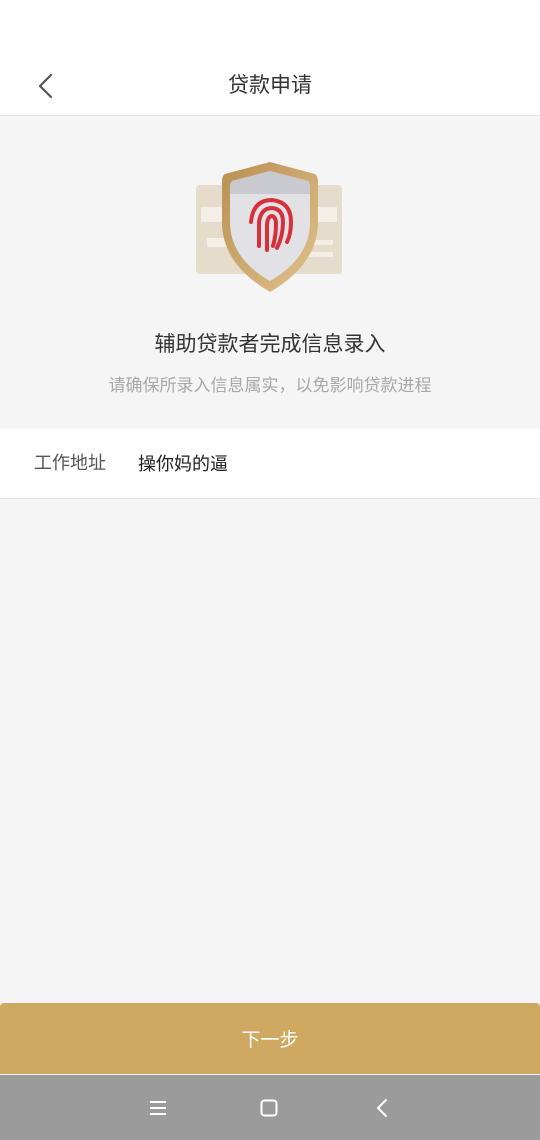 Image resolution: width=540 pixels, height=1140 pixels. What do you see at coordinates (270, 28) in the screenshot?
I see `status-bar` at bounding box center [270, 28].